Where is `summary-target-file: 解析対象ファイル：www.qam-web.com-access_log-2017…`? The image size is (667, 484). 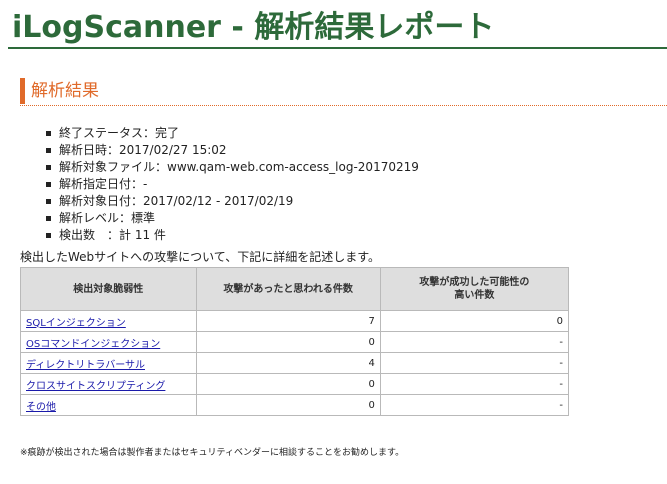
summary-target-file: 解析対象ファイル：www.qam-web.com-access_log-2017… is located at coordinates (232, 167).